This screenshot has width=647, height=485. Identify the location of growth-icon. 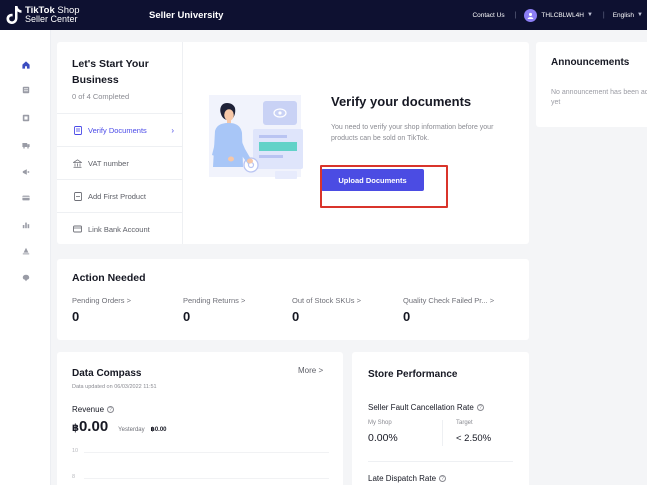
(26, 251).